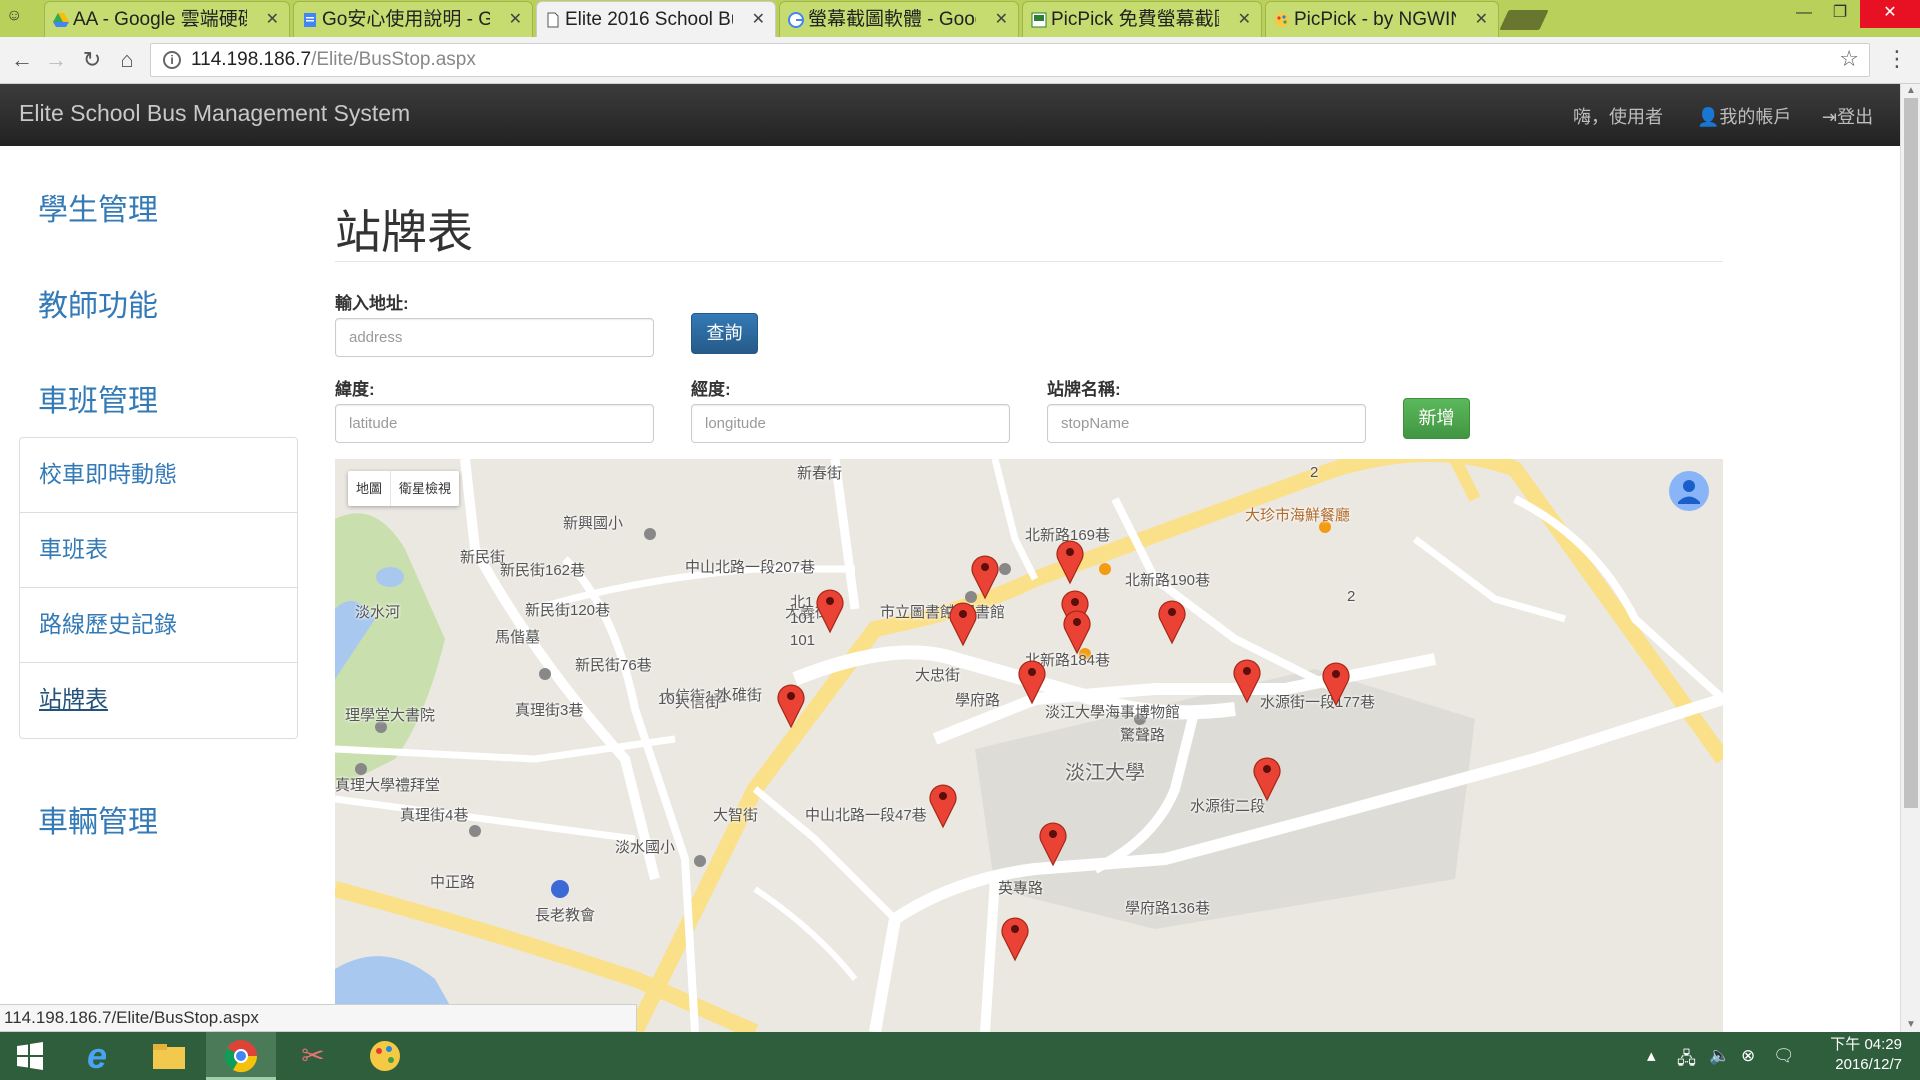 This screenshot has width=1920, height=1080. What do you see at coordinates (1039, 20) in the screenshot?
I see `picpick-page-icon` at bounding box center [1039, 20].